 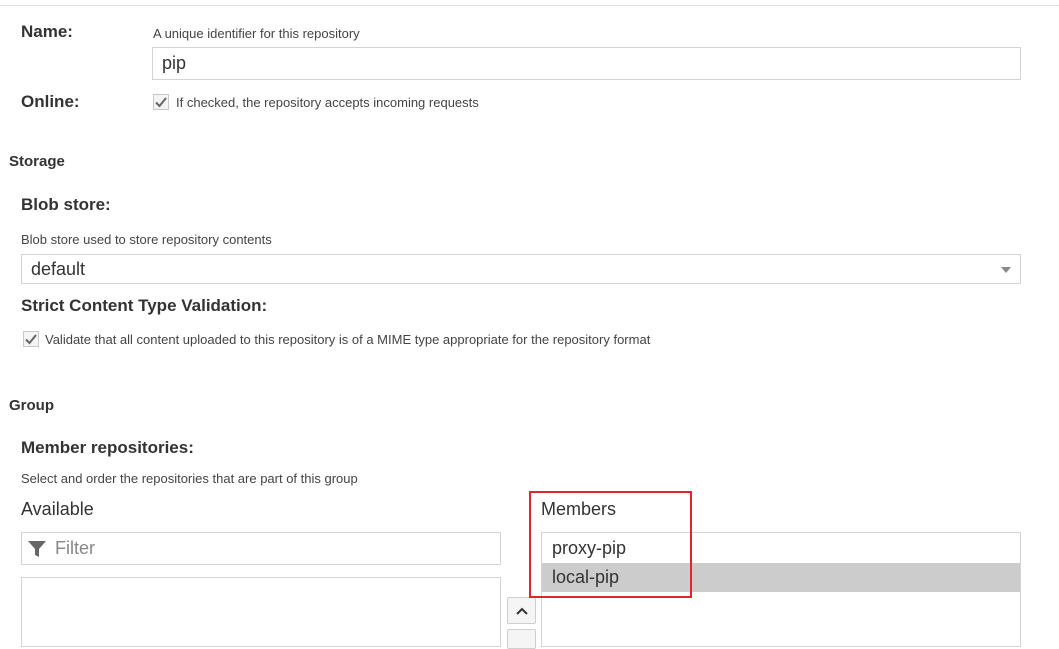 What do you see at coordinates (256, 33) in the screenshot?
I see `name-help-text: A unique identifier for this repository` at bounding box center [256, 33].